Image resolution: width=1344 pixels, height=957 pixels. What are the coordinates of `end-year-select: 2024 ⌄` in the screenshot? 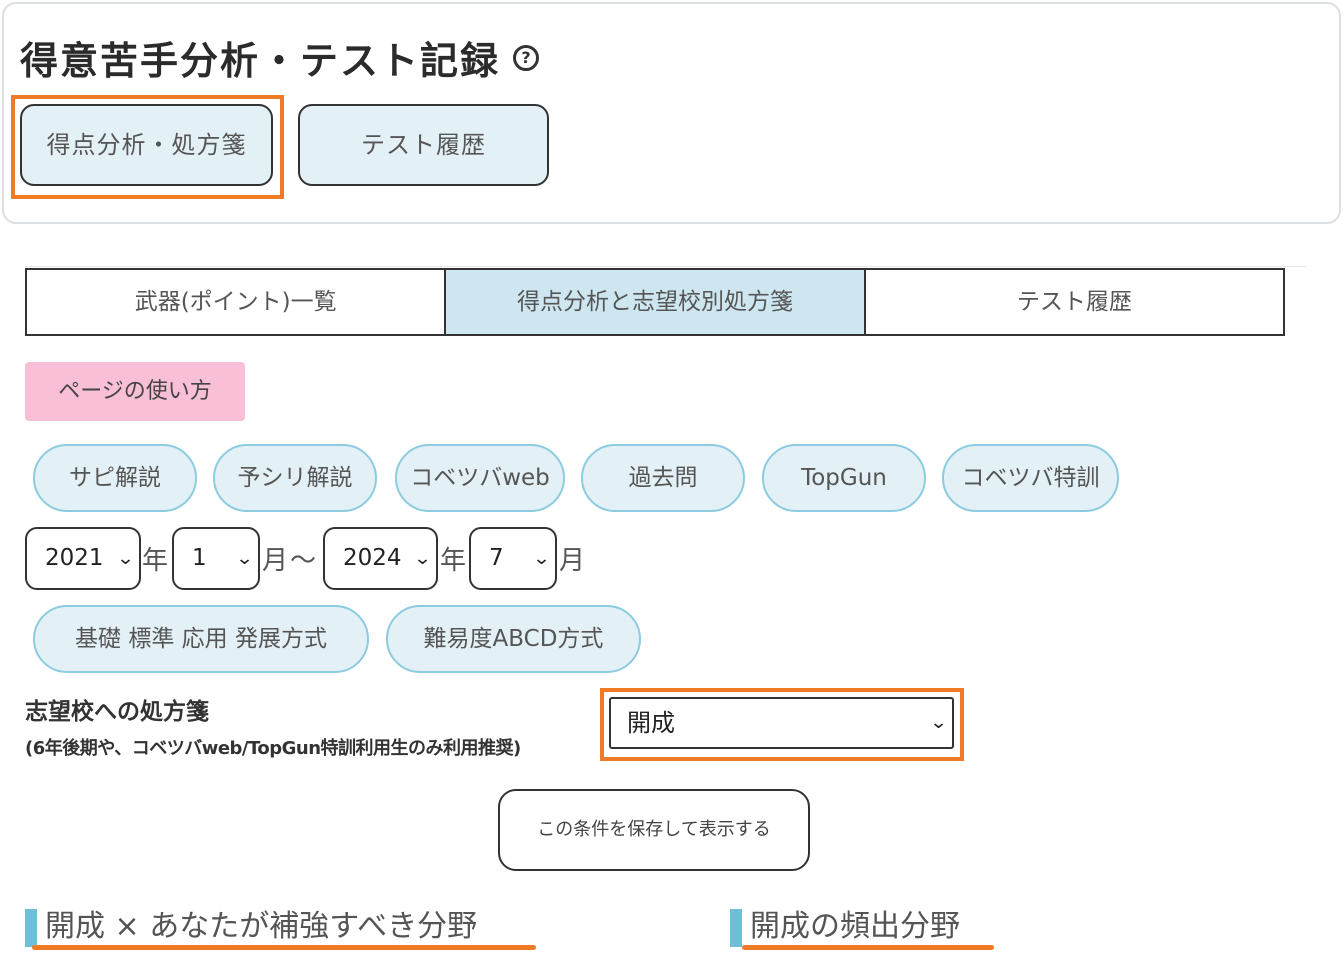 It's located at (380, 558).